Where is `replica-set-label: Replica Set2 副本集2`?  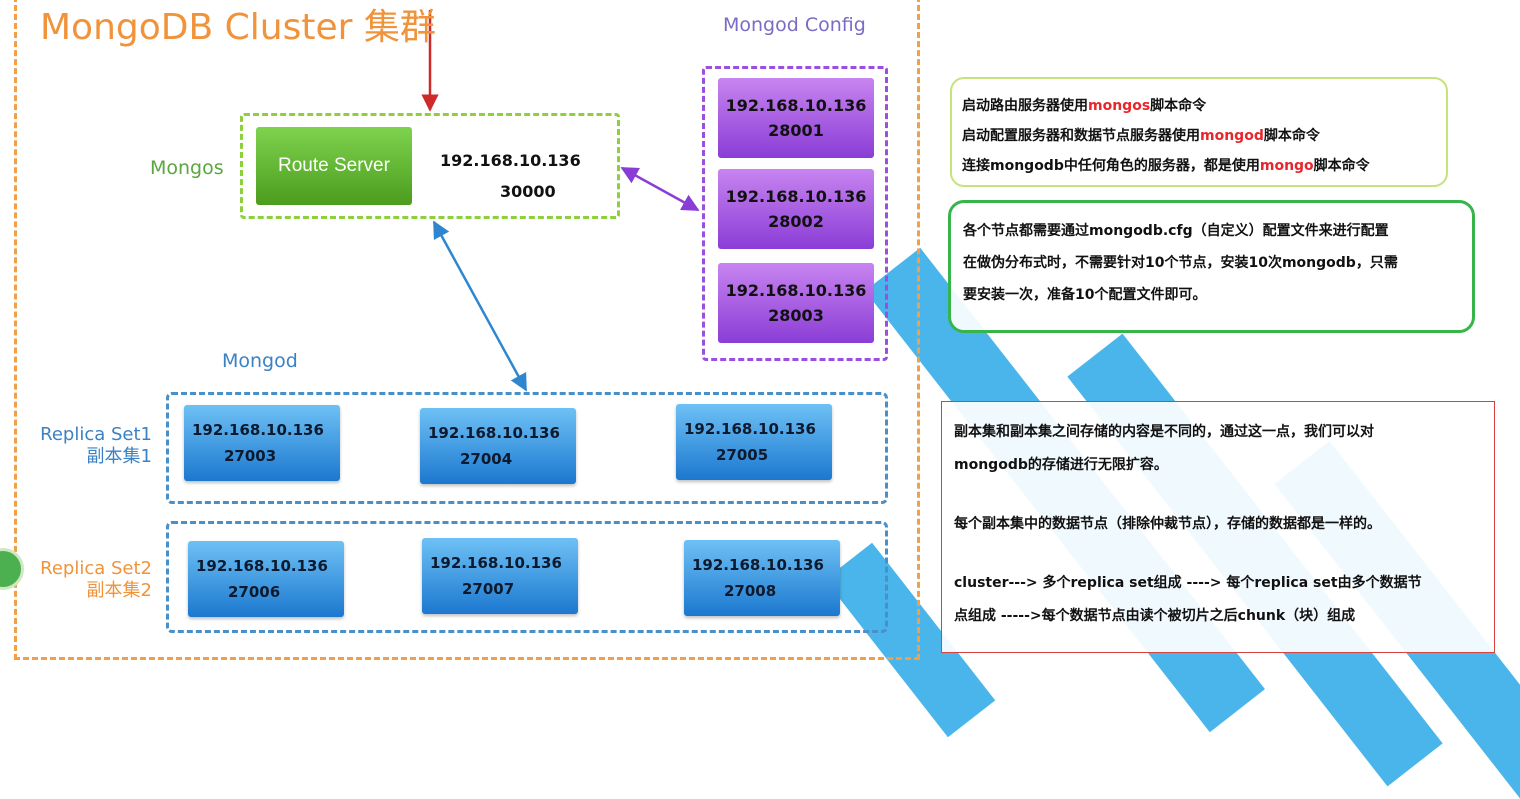
replica-set-label: Replica Set2 副本集2 is located at coordinates (96, 580).